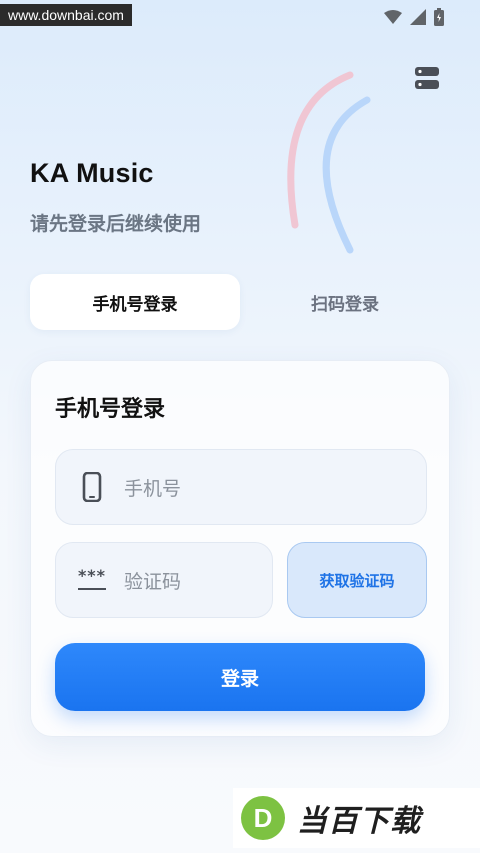  I want to click on status-bar, so click(414, 17).